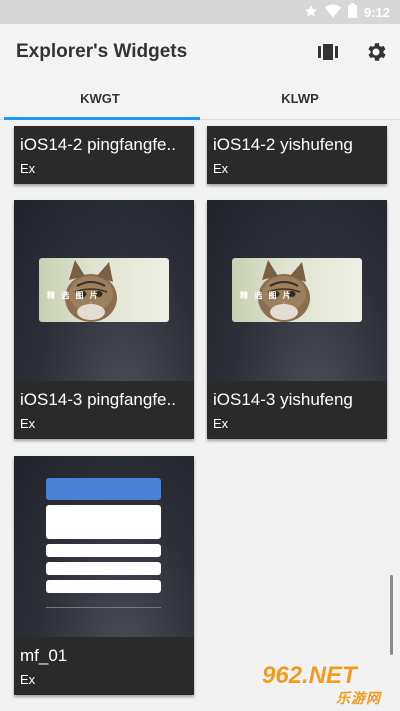  Describe the element at coordinates (102, 51) in the screenshot. I see `app-title: Explorer's Widgets` at that location.